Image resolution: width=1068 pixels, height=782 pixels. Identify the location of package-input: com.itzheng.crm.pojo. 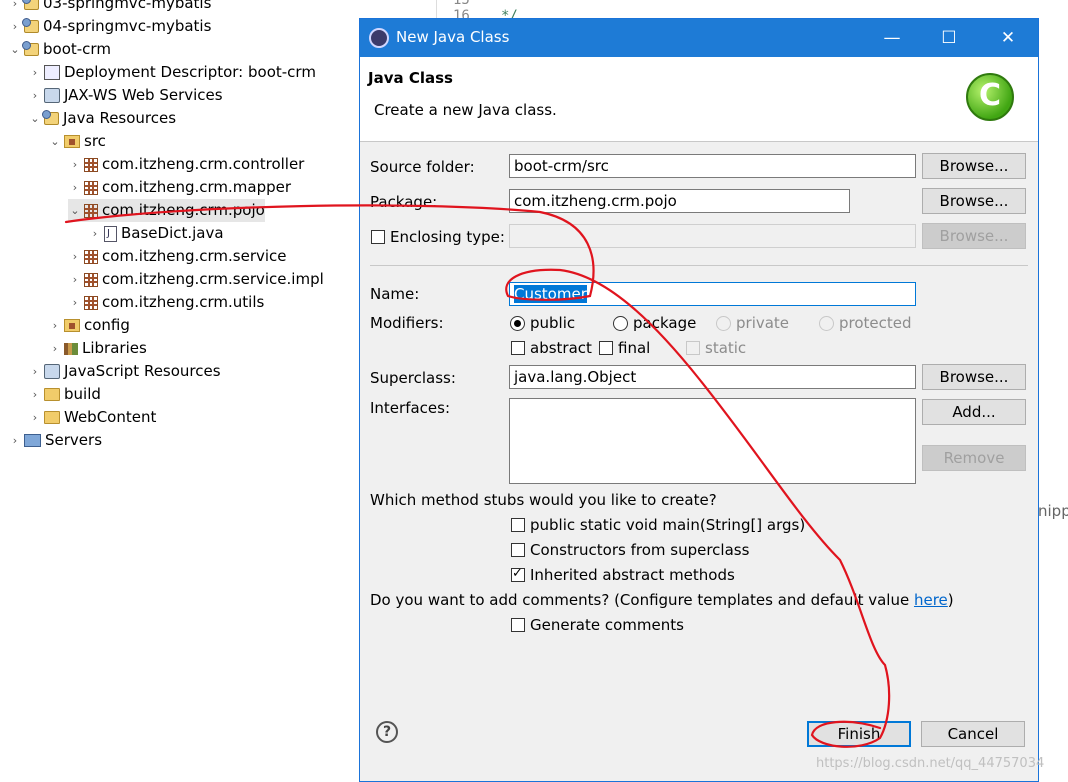
(679, 201).